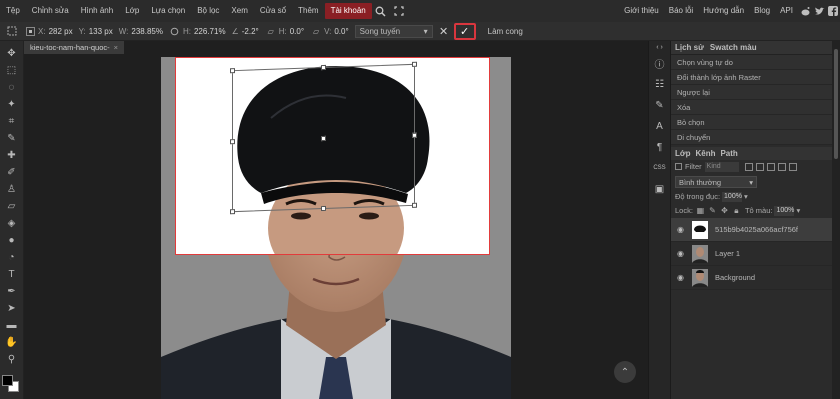 The height and width of the screenshot is (399, 840). Describe the element at coordinates (97, 11) in the screenshot. I see `menu-image: Hình ảnh` at that location.